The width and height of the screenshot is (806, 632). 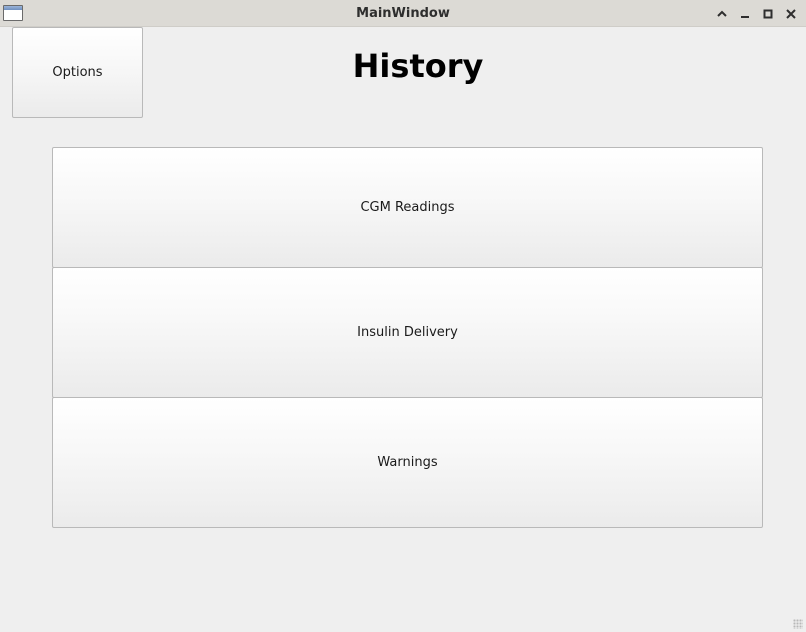 What do you see at coordinates (77, 72) in the screenshot?
I see `options-button: Options` at bounding box center [77, 72].